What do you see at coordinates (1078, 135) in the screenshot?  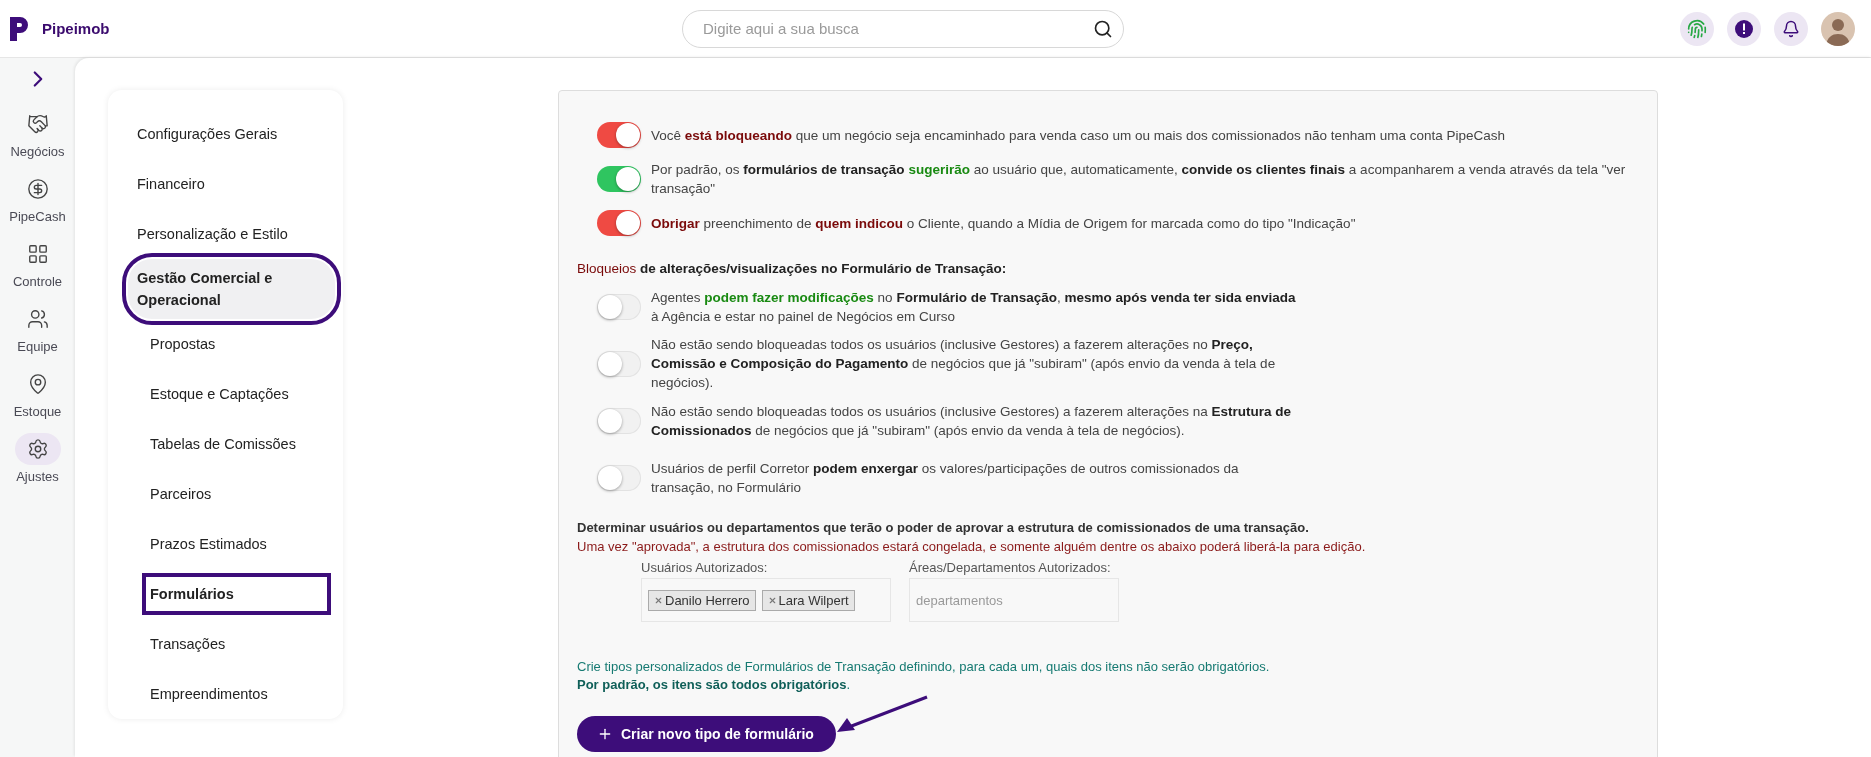 I see `setting-text: Você está bloqueando que um negócio seja encaminhado para venda caso um ou mais dos comissionados não tenham uma conta PipeCash` at bounding box center [1078, 135].